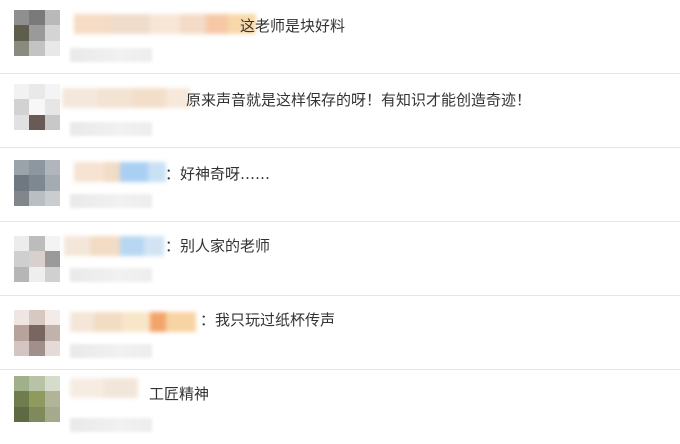 The height and width of the screenshot is (444, 680). What do you see at coordinates (268, 320) in the screenshot?
I see `comment-text: ：我只玩过纸杯传声` at bounding box center [268, 320].